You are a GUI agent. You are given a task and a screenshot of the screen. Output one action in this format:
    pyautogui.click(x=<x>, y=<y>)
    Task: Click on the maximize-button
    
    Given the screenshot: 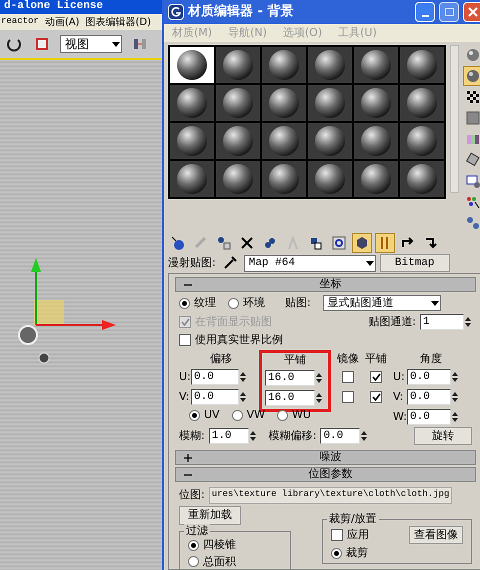 What is the action you would take?
    pyautogui.click(x=449, y=12)
    